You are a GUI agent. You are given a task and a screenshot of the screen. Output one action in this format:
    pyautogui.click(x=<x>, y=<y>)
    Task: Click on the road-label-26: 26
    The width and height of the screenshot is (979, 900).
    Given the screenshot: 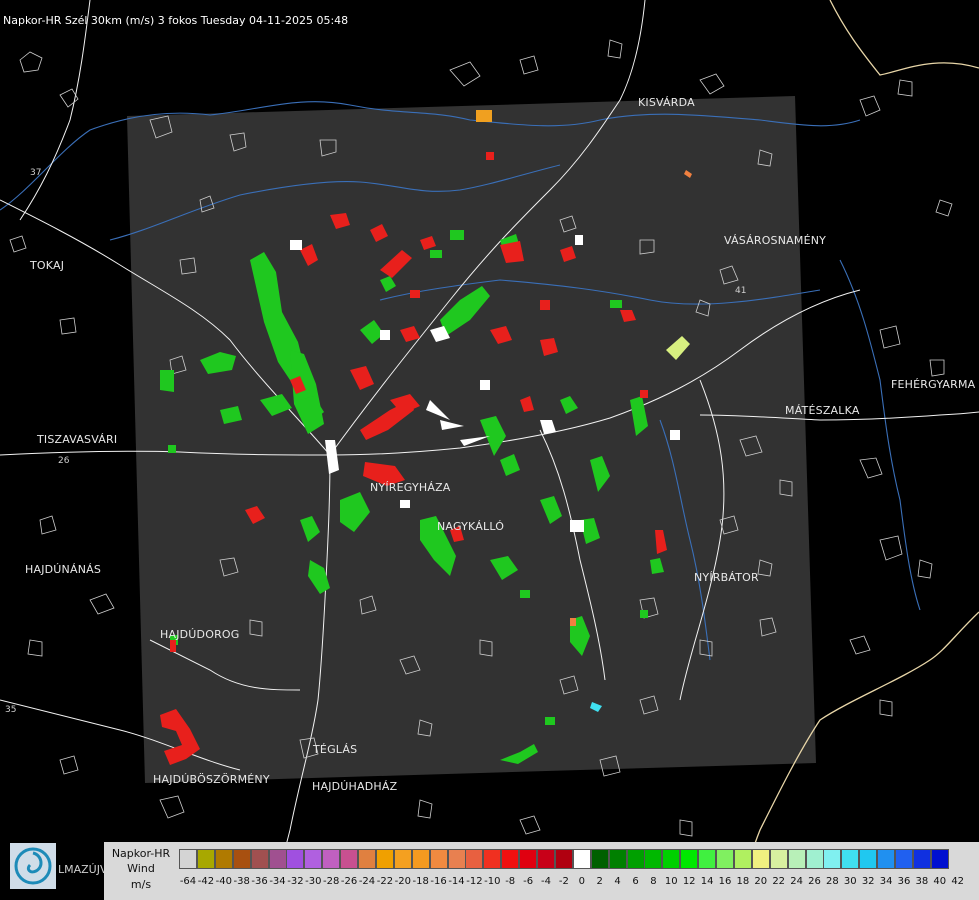 What is the action you would take?
    pyautogui.click(x=64, y=461)
    